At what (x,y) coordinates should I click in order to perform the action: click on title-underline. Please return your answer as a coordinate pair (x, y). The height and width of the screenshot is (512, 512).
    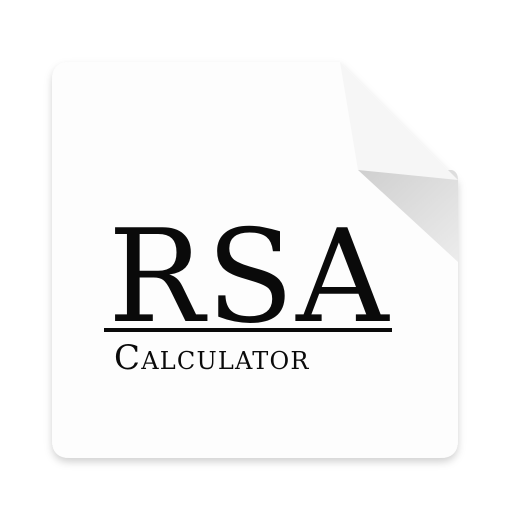
    Looking at the image, I should click on (248, 330).